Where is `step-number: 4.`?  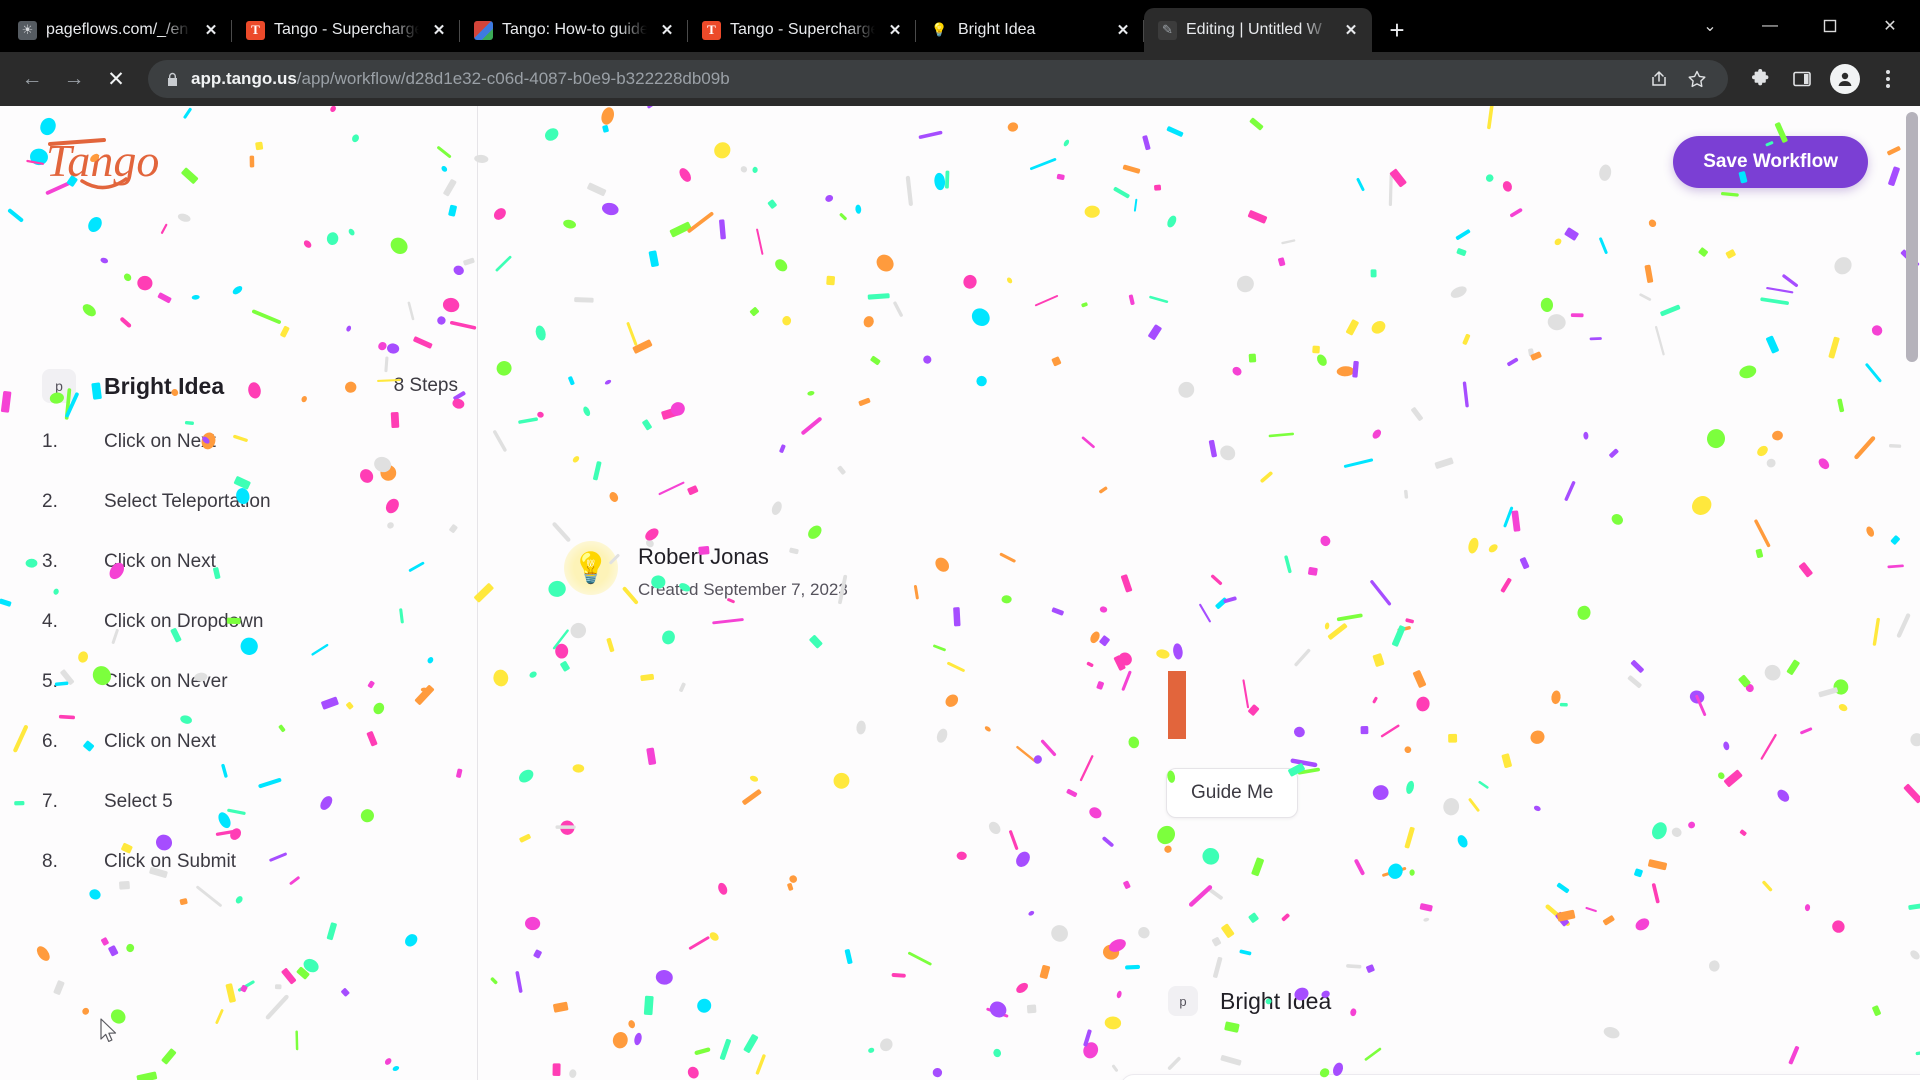
step-number: 4. is located at coordinates (50, 621).